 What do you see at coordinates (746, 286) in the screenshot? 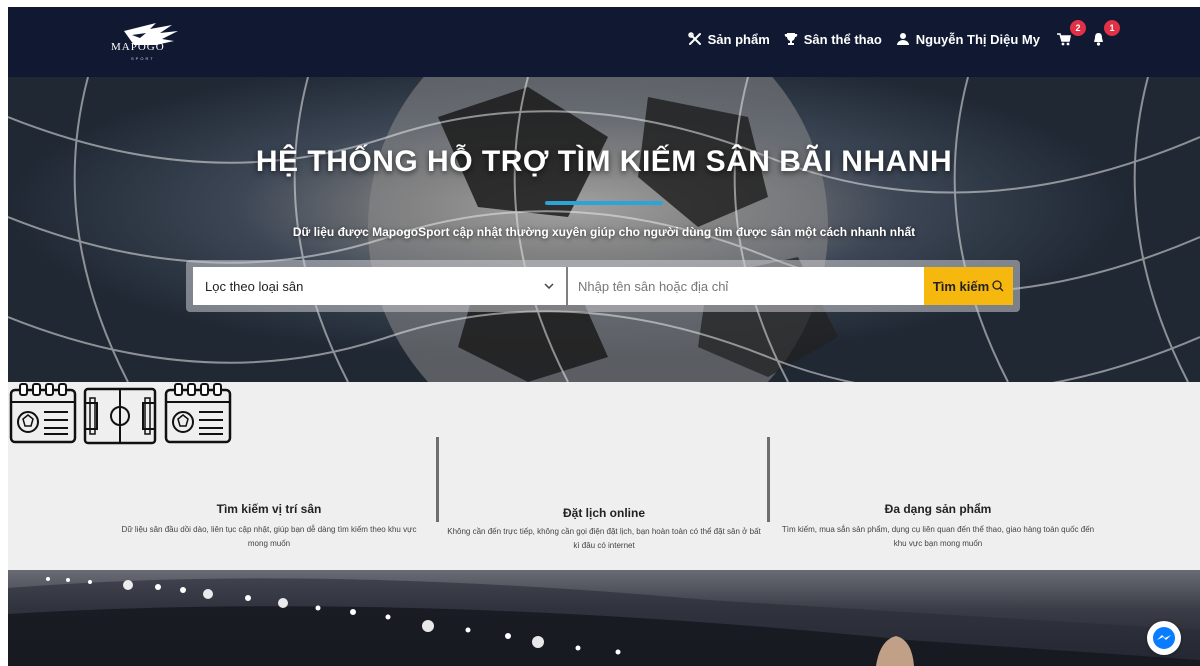
I see `search-input` at bounding box center [746, 286].